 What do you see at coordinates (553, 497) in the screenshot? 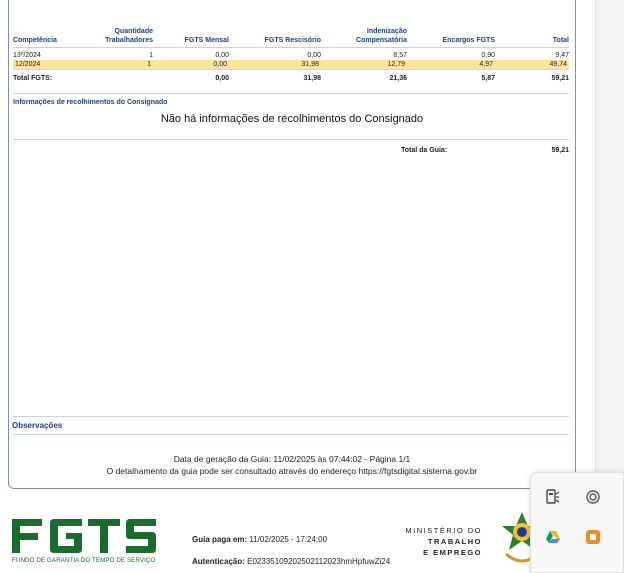
I see `device-icon` at bounding box center [553, 497].